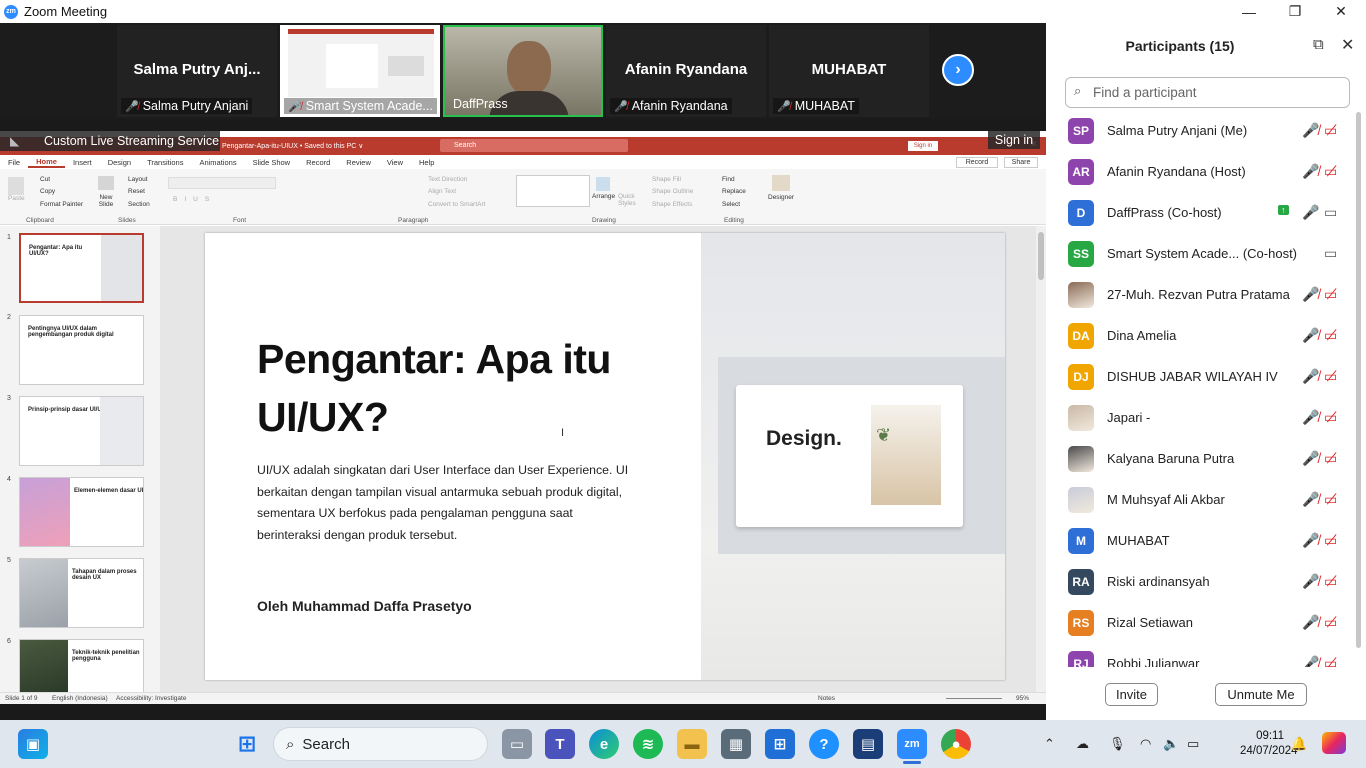  What do you see at coordinates (780, 744) in the screenshot?
I see `store-icon: ⊞` at bounding box center [780, 744].